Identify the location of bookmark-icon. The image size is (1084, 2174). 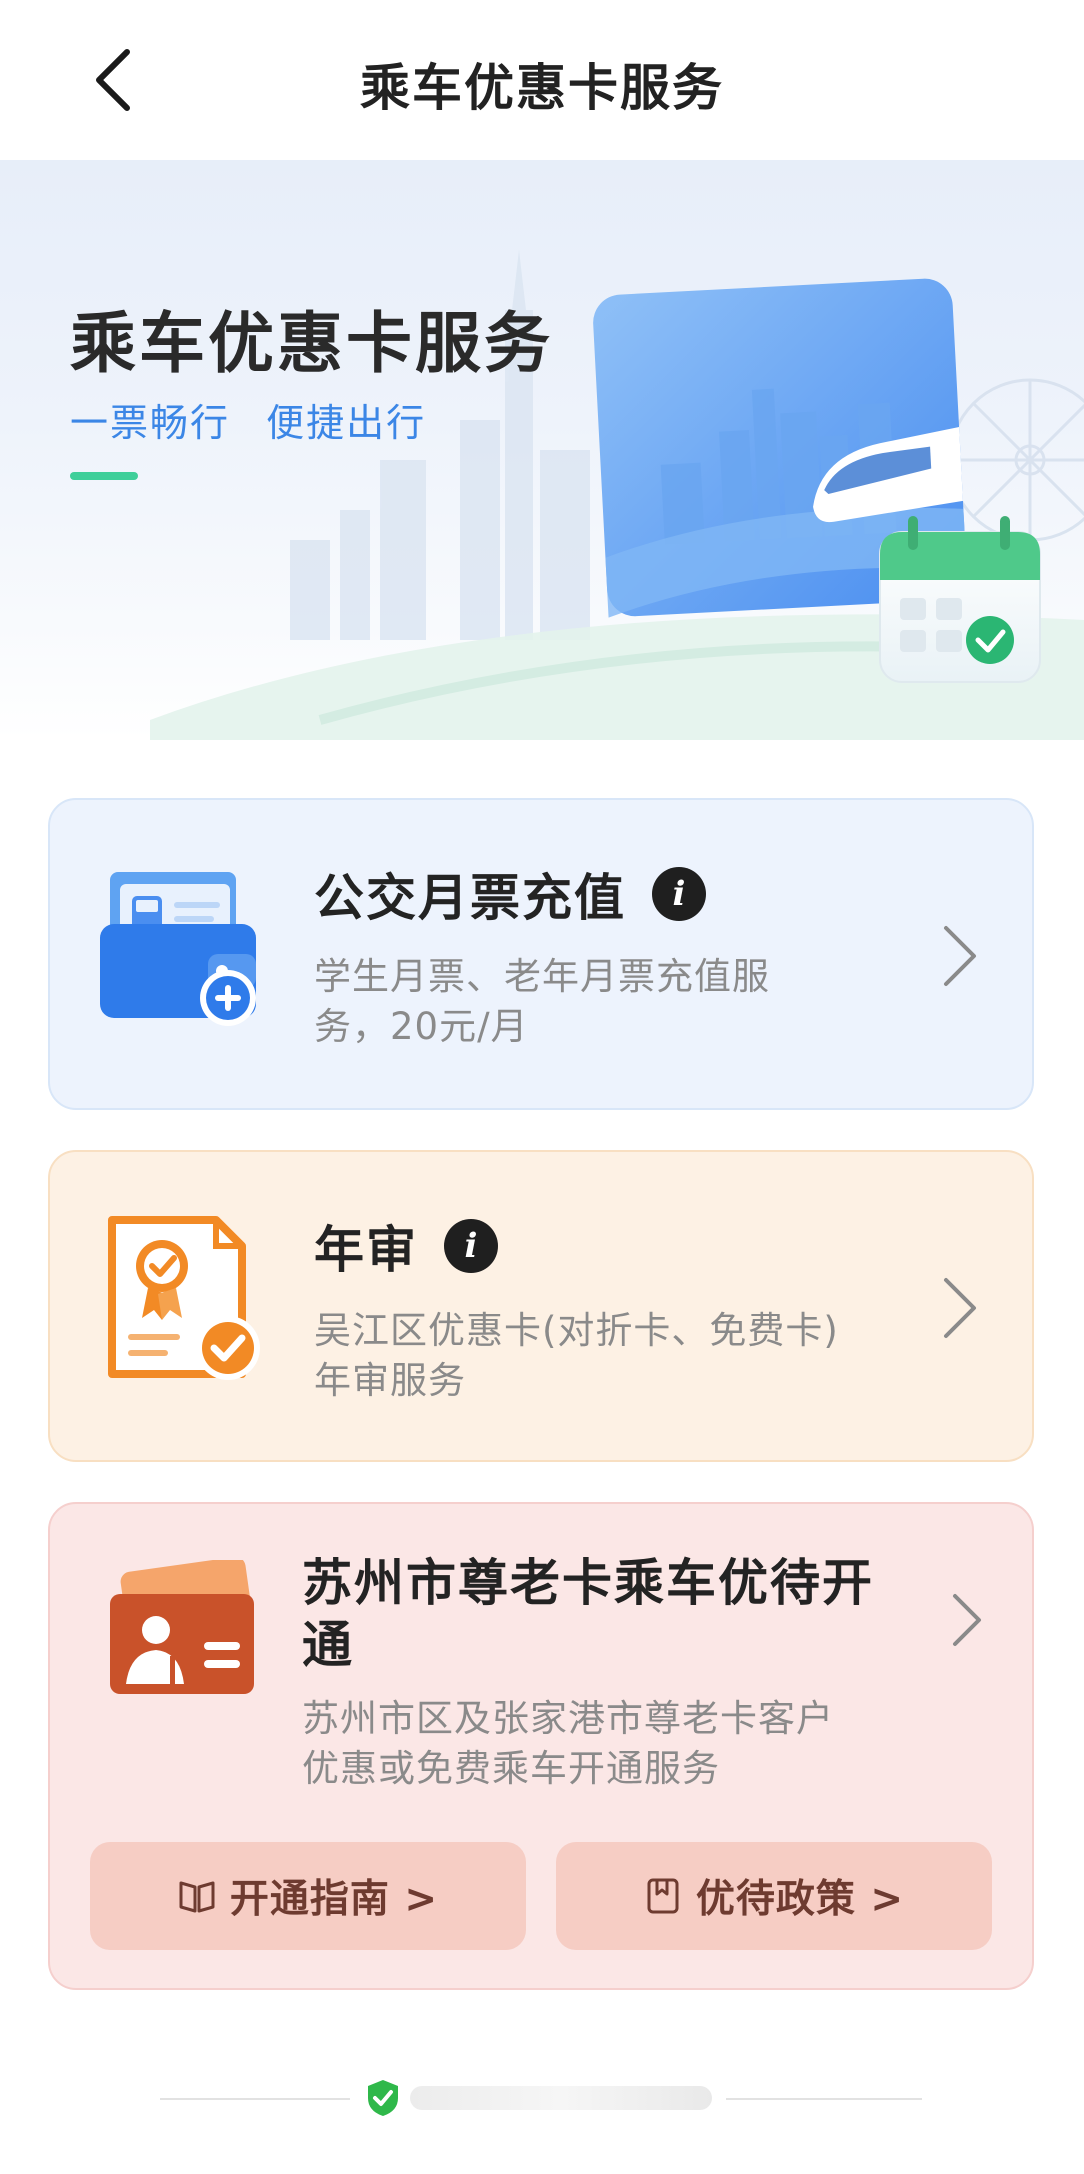
(663, 1896).